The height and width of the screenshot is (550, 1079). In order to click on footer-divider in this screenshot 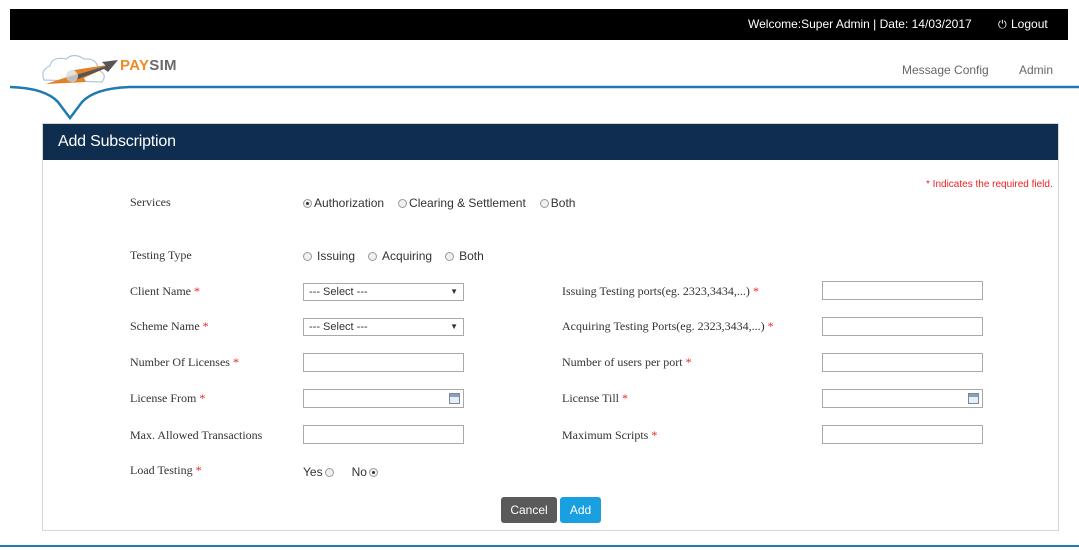, I will do `click(539, 546)`.